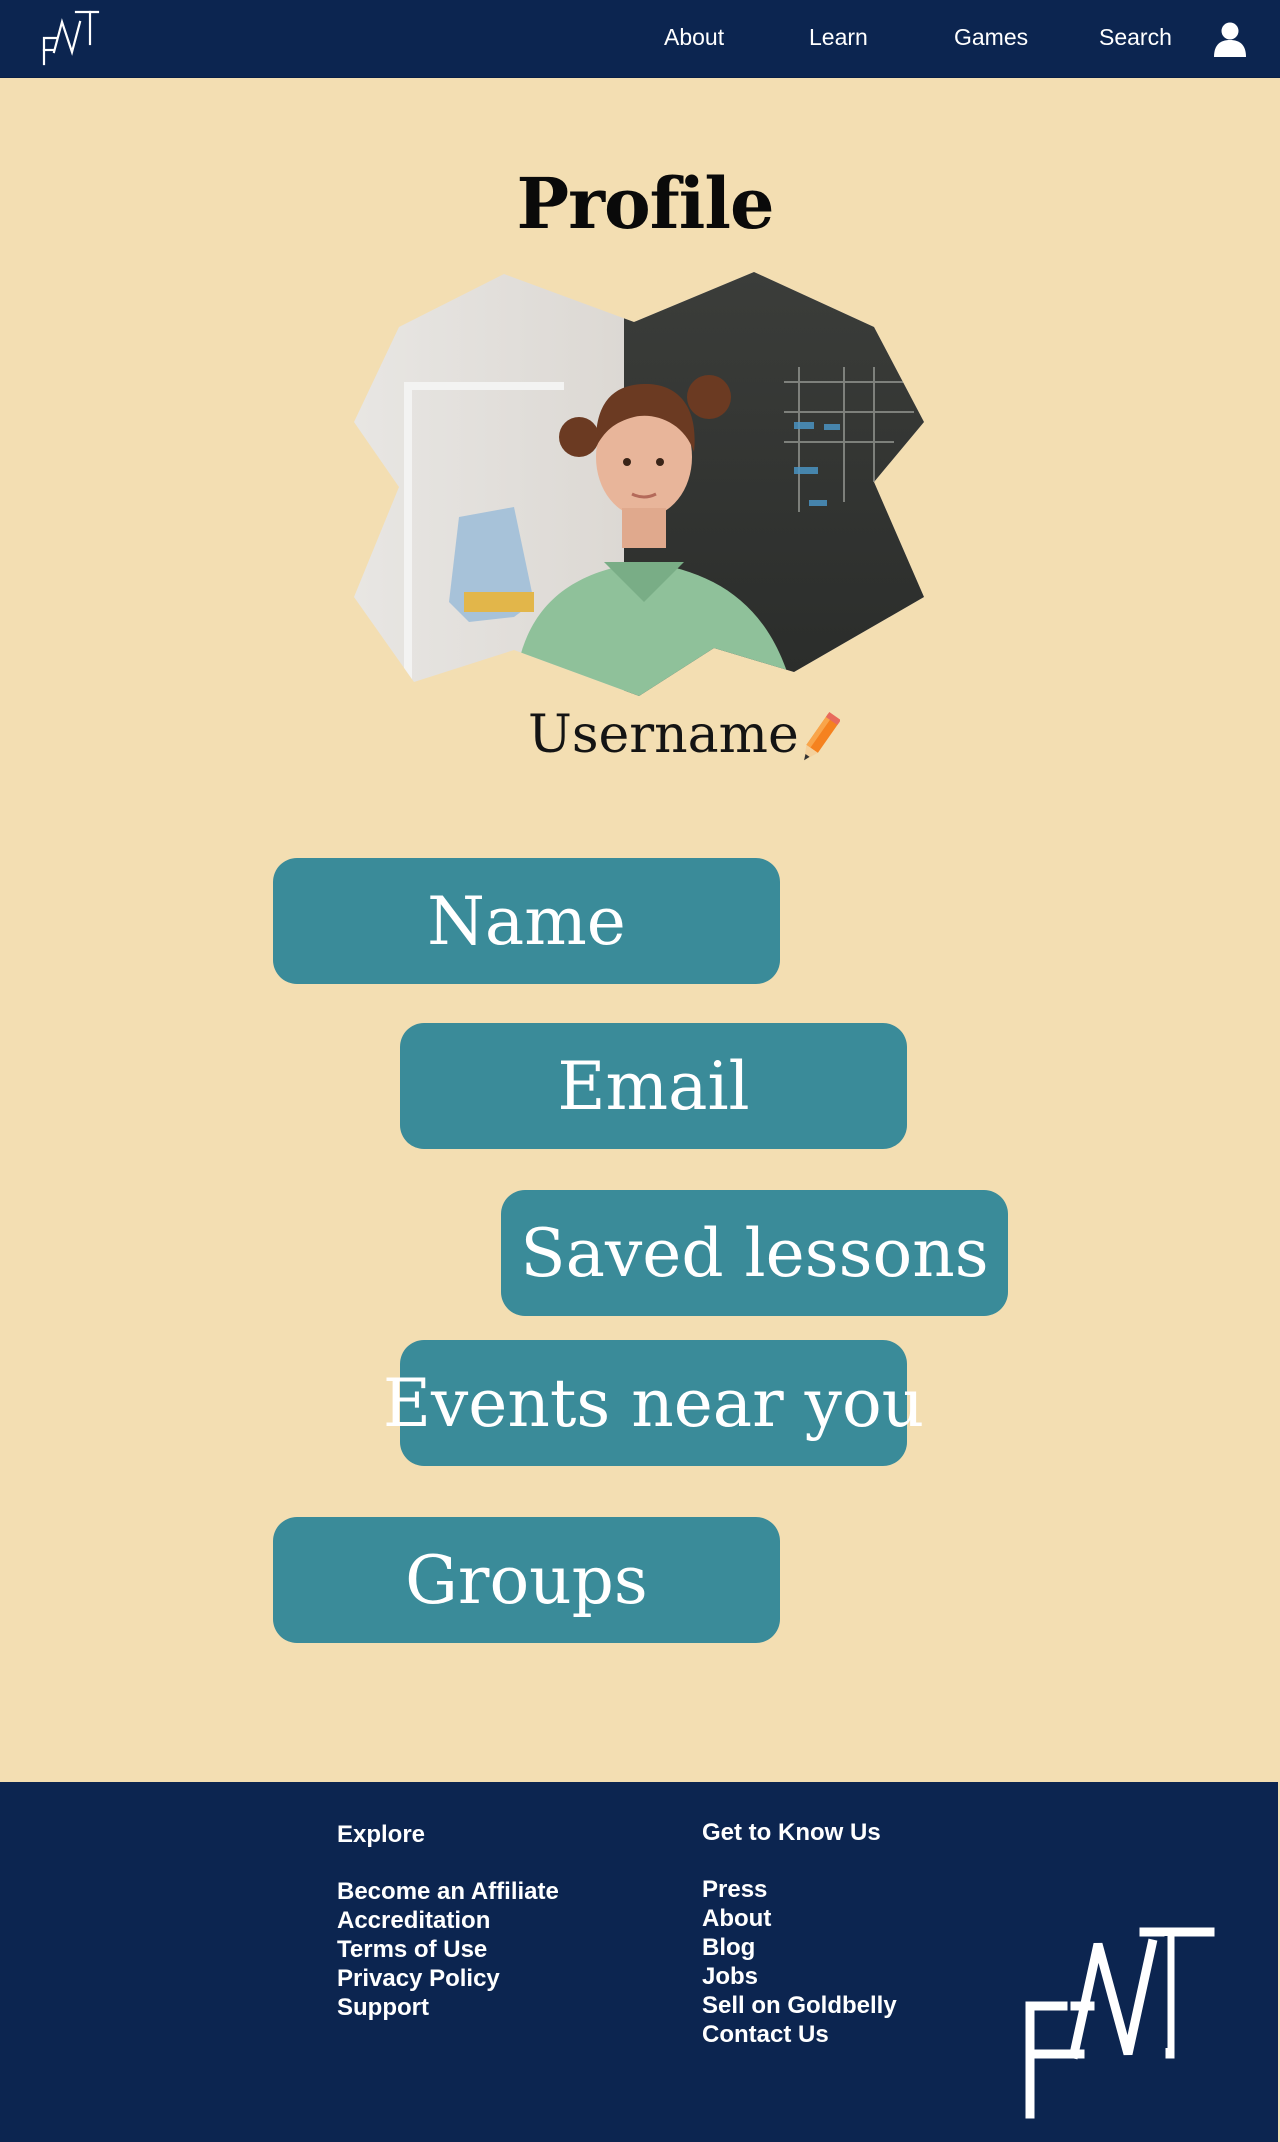 The width and height of the screenshot is (1280, 2142). I want to click on pencil-icon, so click(819, 739).